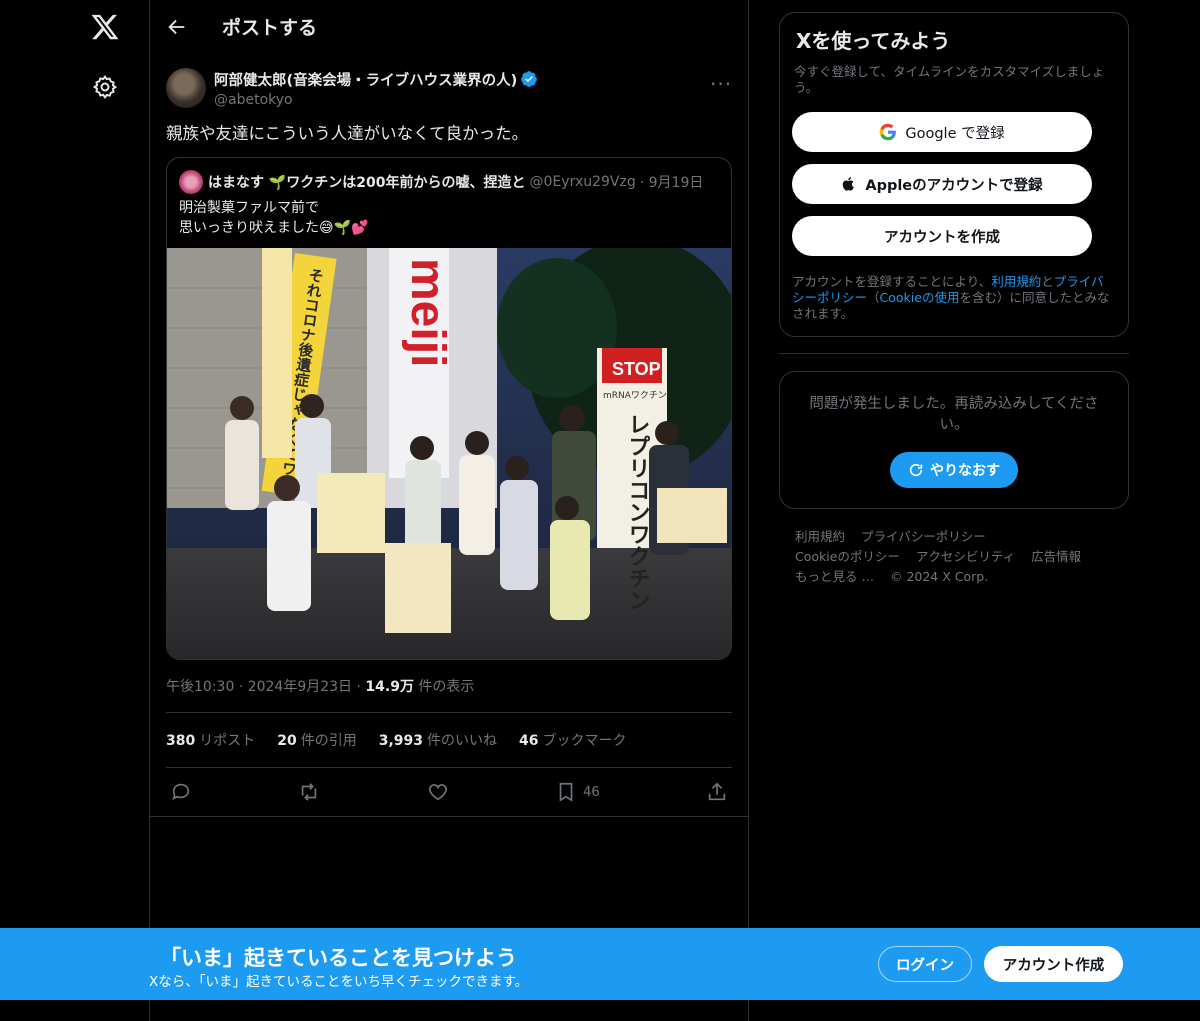 This screenshot has width=1200, height=1021. I want to click on post-stats: 380 リポスト 20 件の引用 3,993 件のいいね 46 ブックマーク, so click(449, 740).